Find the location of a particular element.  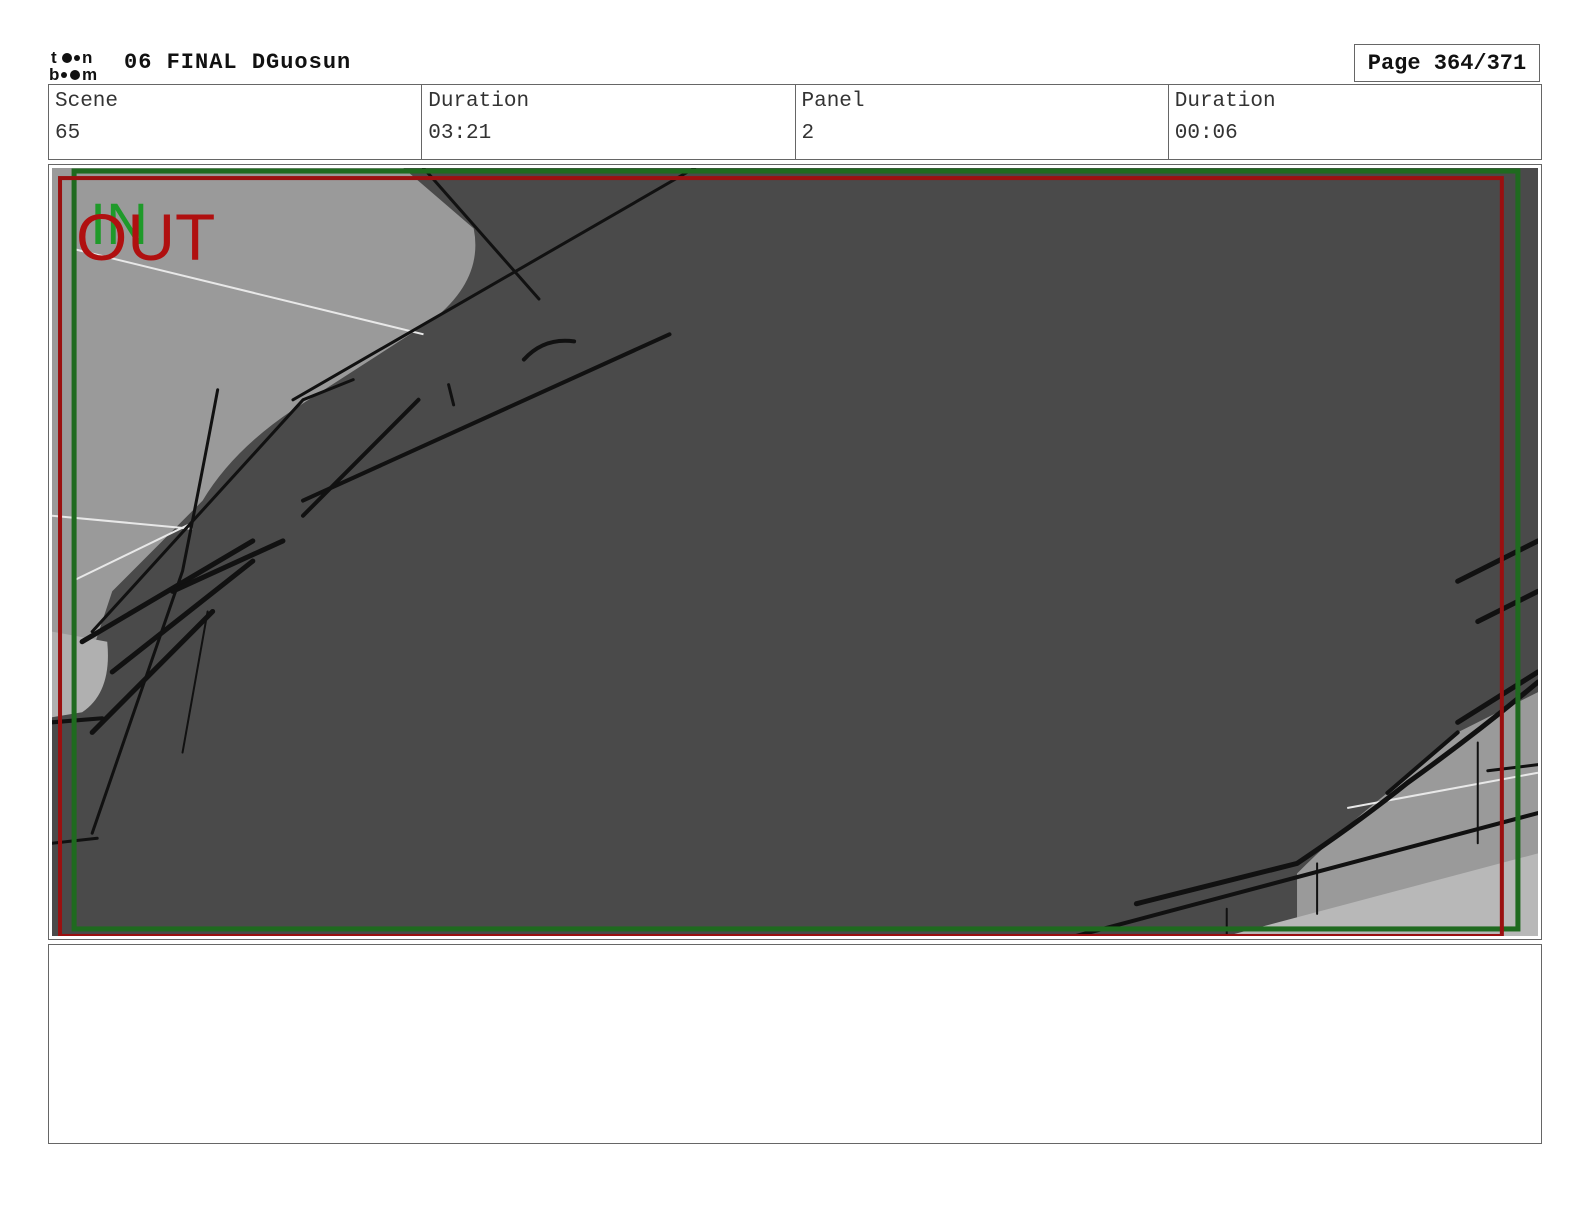

scene-cell: Scene 65 is located at coordinates (236, 122).